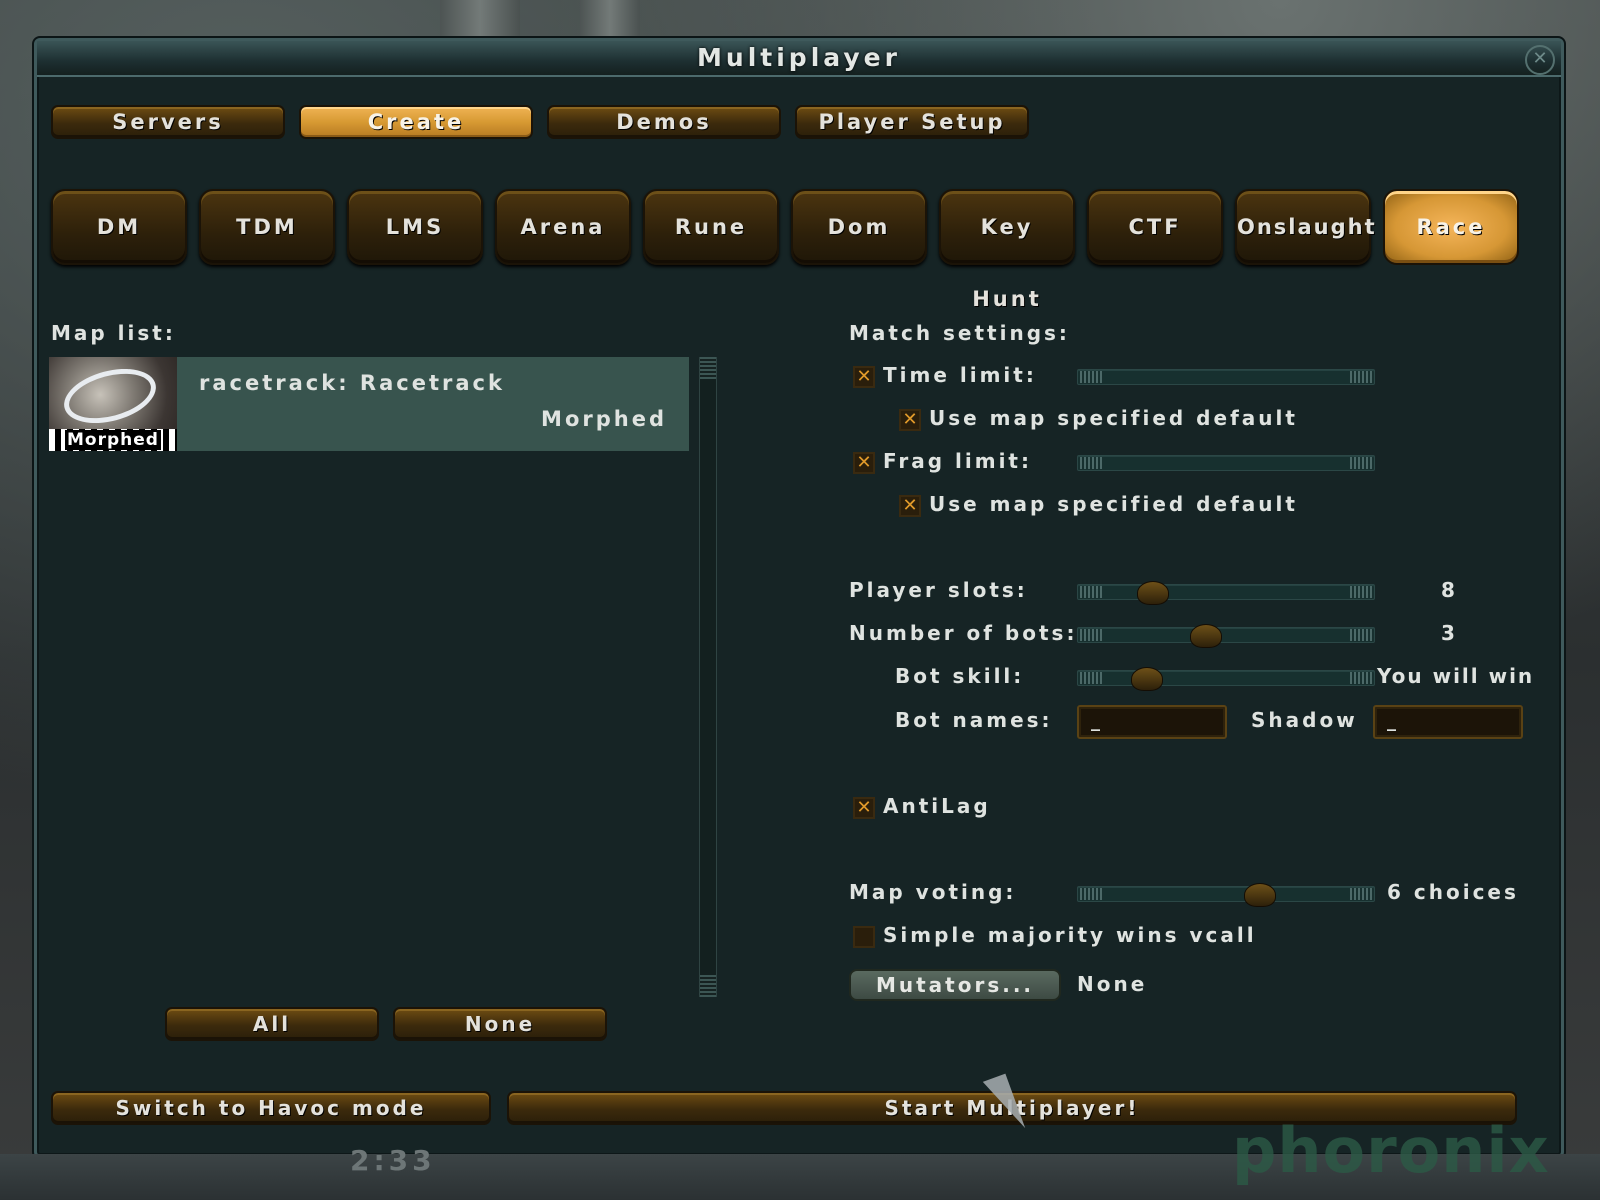  What do you see at coordinates (1113, 504) in the screenshot?
I see `frag-default-label: Use map specified default` at bounding box center [1113, 504].